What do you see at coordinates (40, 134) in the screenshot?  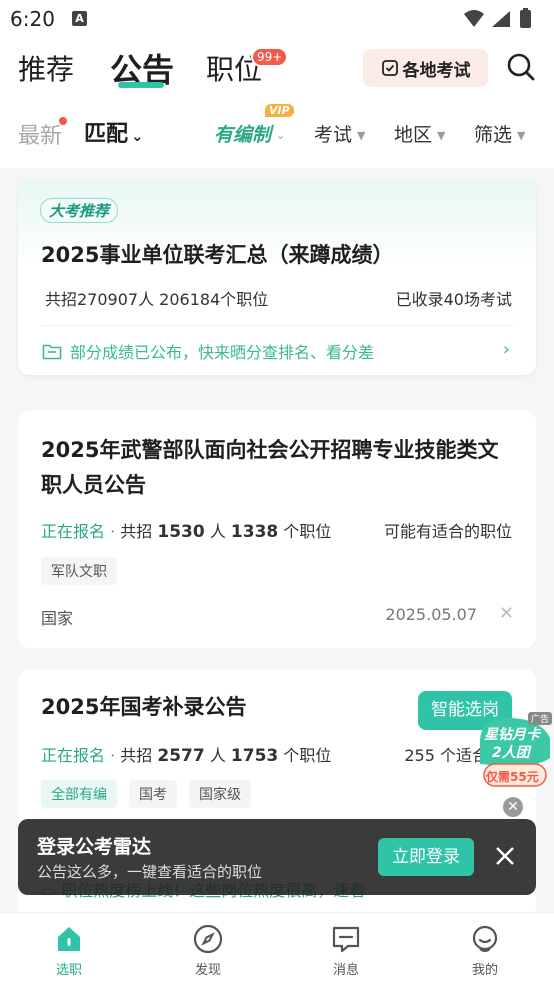 I see `sort-latest: 最新` at bounding box center [40, 134].